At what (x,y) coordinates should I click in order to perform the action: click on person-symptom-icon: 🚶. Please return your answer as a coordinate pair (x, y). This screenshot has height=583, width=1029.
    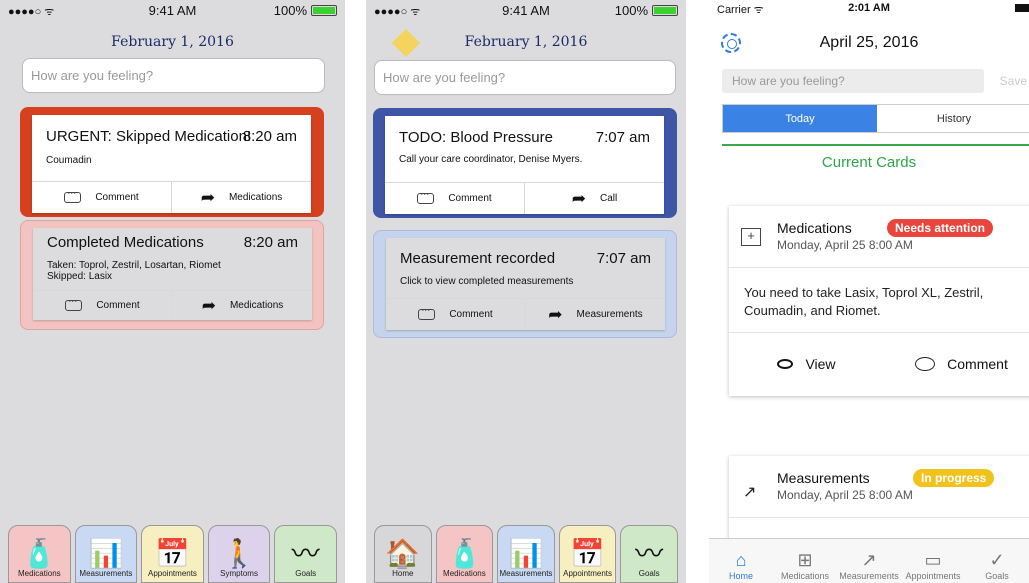
    Looking at the image, I should click on (239, 553).